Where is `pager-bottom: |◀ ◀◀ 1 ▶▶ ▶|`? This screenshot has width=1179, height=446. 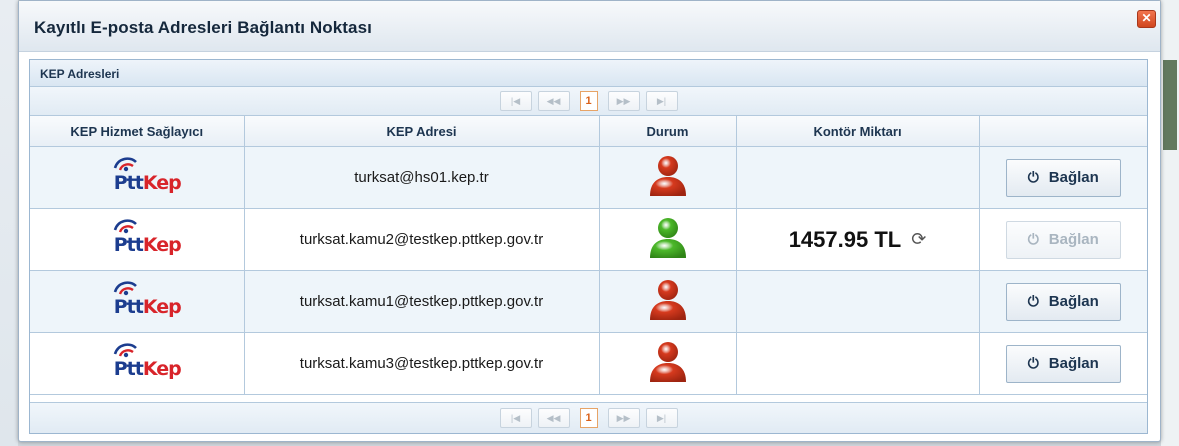
pager-bottom: |◀ ◀◀ 1 ▶▶ ▶| is located at coordinates (588, 417).